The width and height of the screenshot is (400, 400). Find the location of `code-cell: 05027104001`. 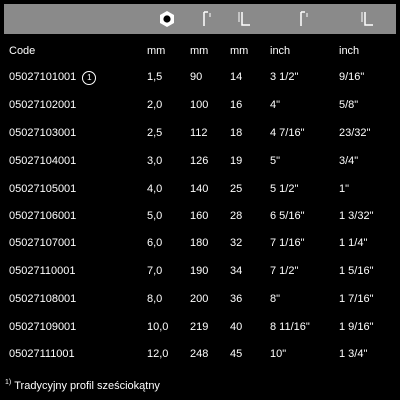

code-cell: 05027104001 is located at coordinates (43, 161).